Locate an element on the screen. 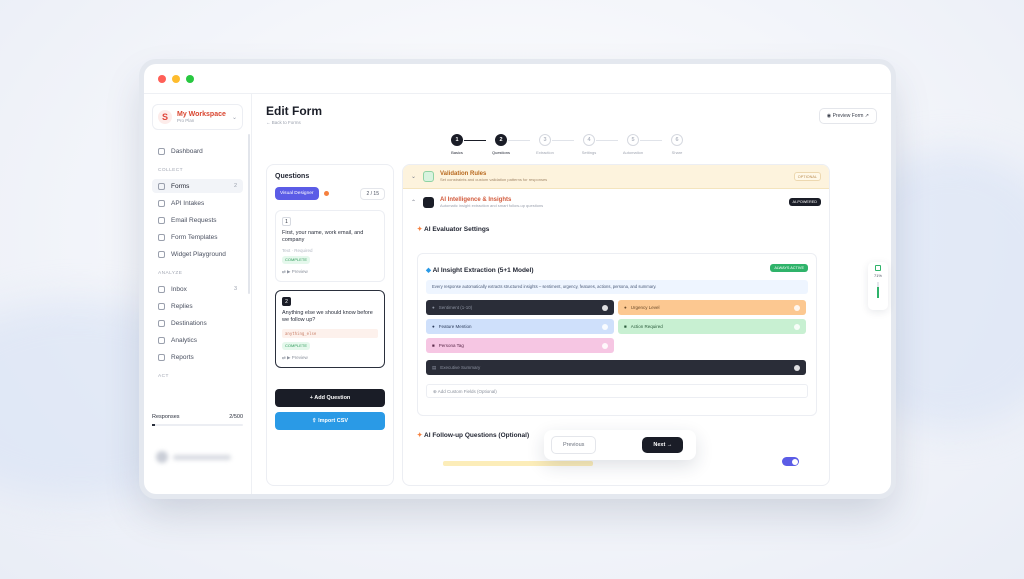 This screenshot has height=579, width=1024. field-icon: ■ is located at coordinates (625, 326).